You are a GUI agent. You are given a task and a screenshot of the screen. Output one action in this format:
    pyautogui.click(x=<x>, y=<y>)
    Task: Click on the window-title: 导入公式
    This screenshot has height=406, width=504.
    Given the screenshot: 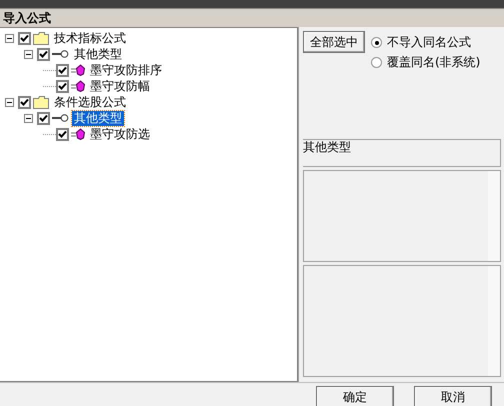 What is the action you would take?
    pyautogui.click(x=252, y=18)
    